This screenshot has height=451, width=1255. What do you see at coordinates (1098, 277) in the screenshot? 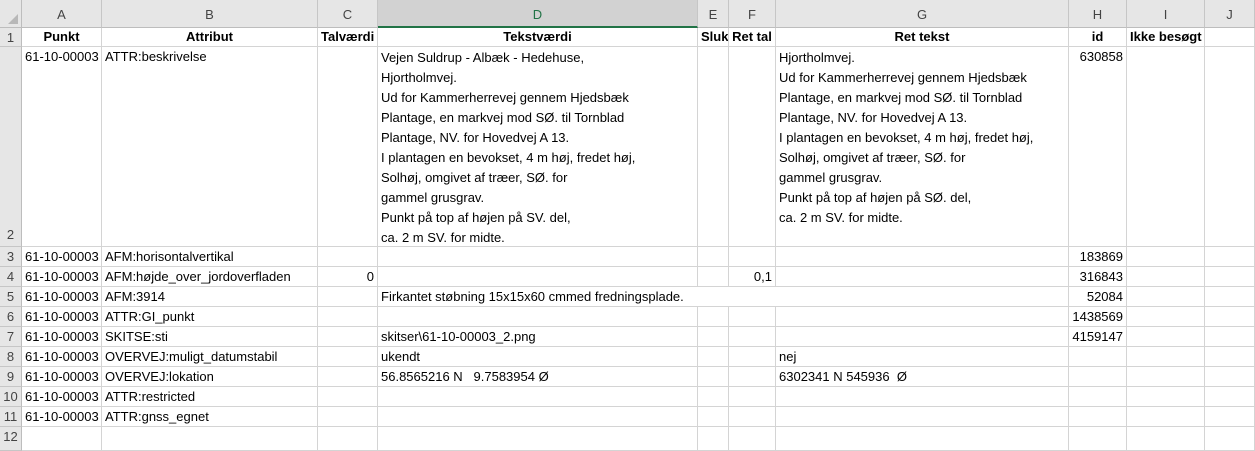
I see `cell-id: 316843` at bounding box center [1098, 277].